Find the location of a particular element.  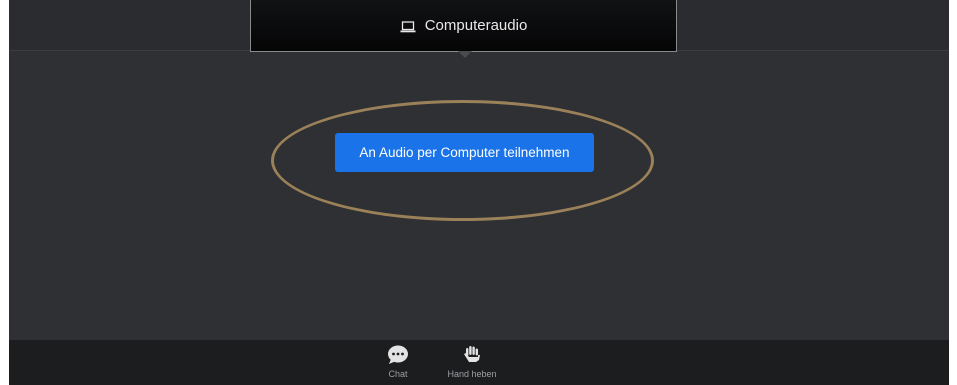

chat-label: Chat is located at coordinates (398, 374).